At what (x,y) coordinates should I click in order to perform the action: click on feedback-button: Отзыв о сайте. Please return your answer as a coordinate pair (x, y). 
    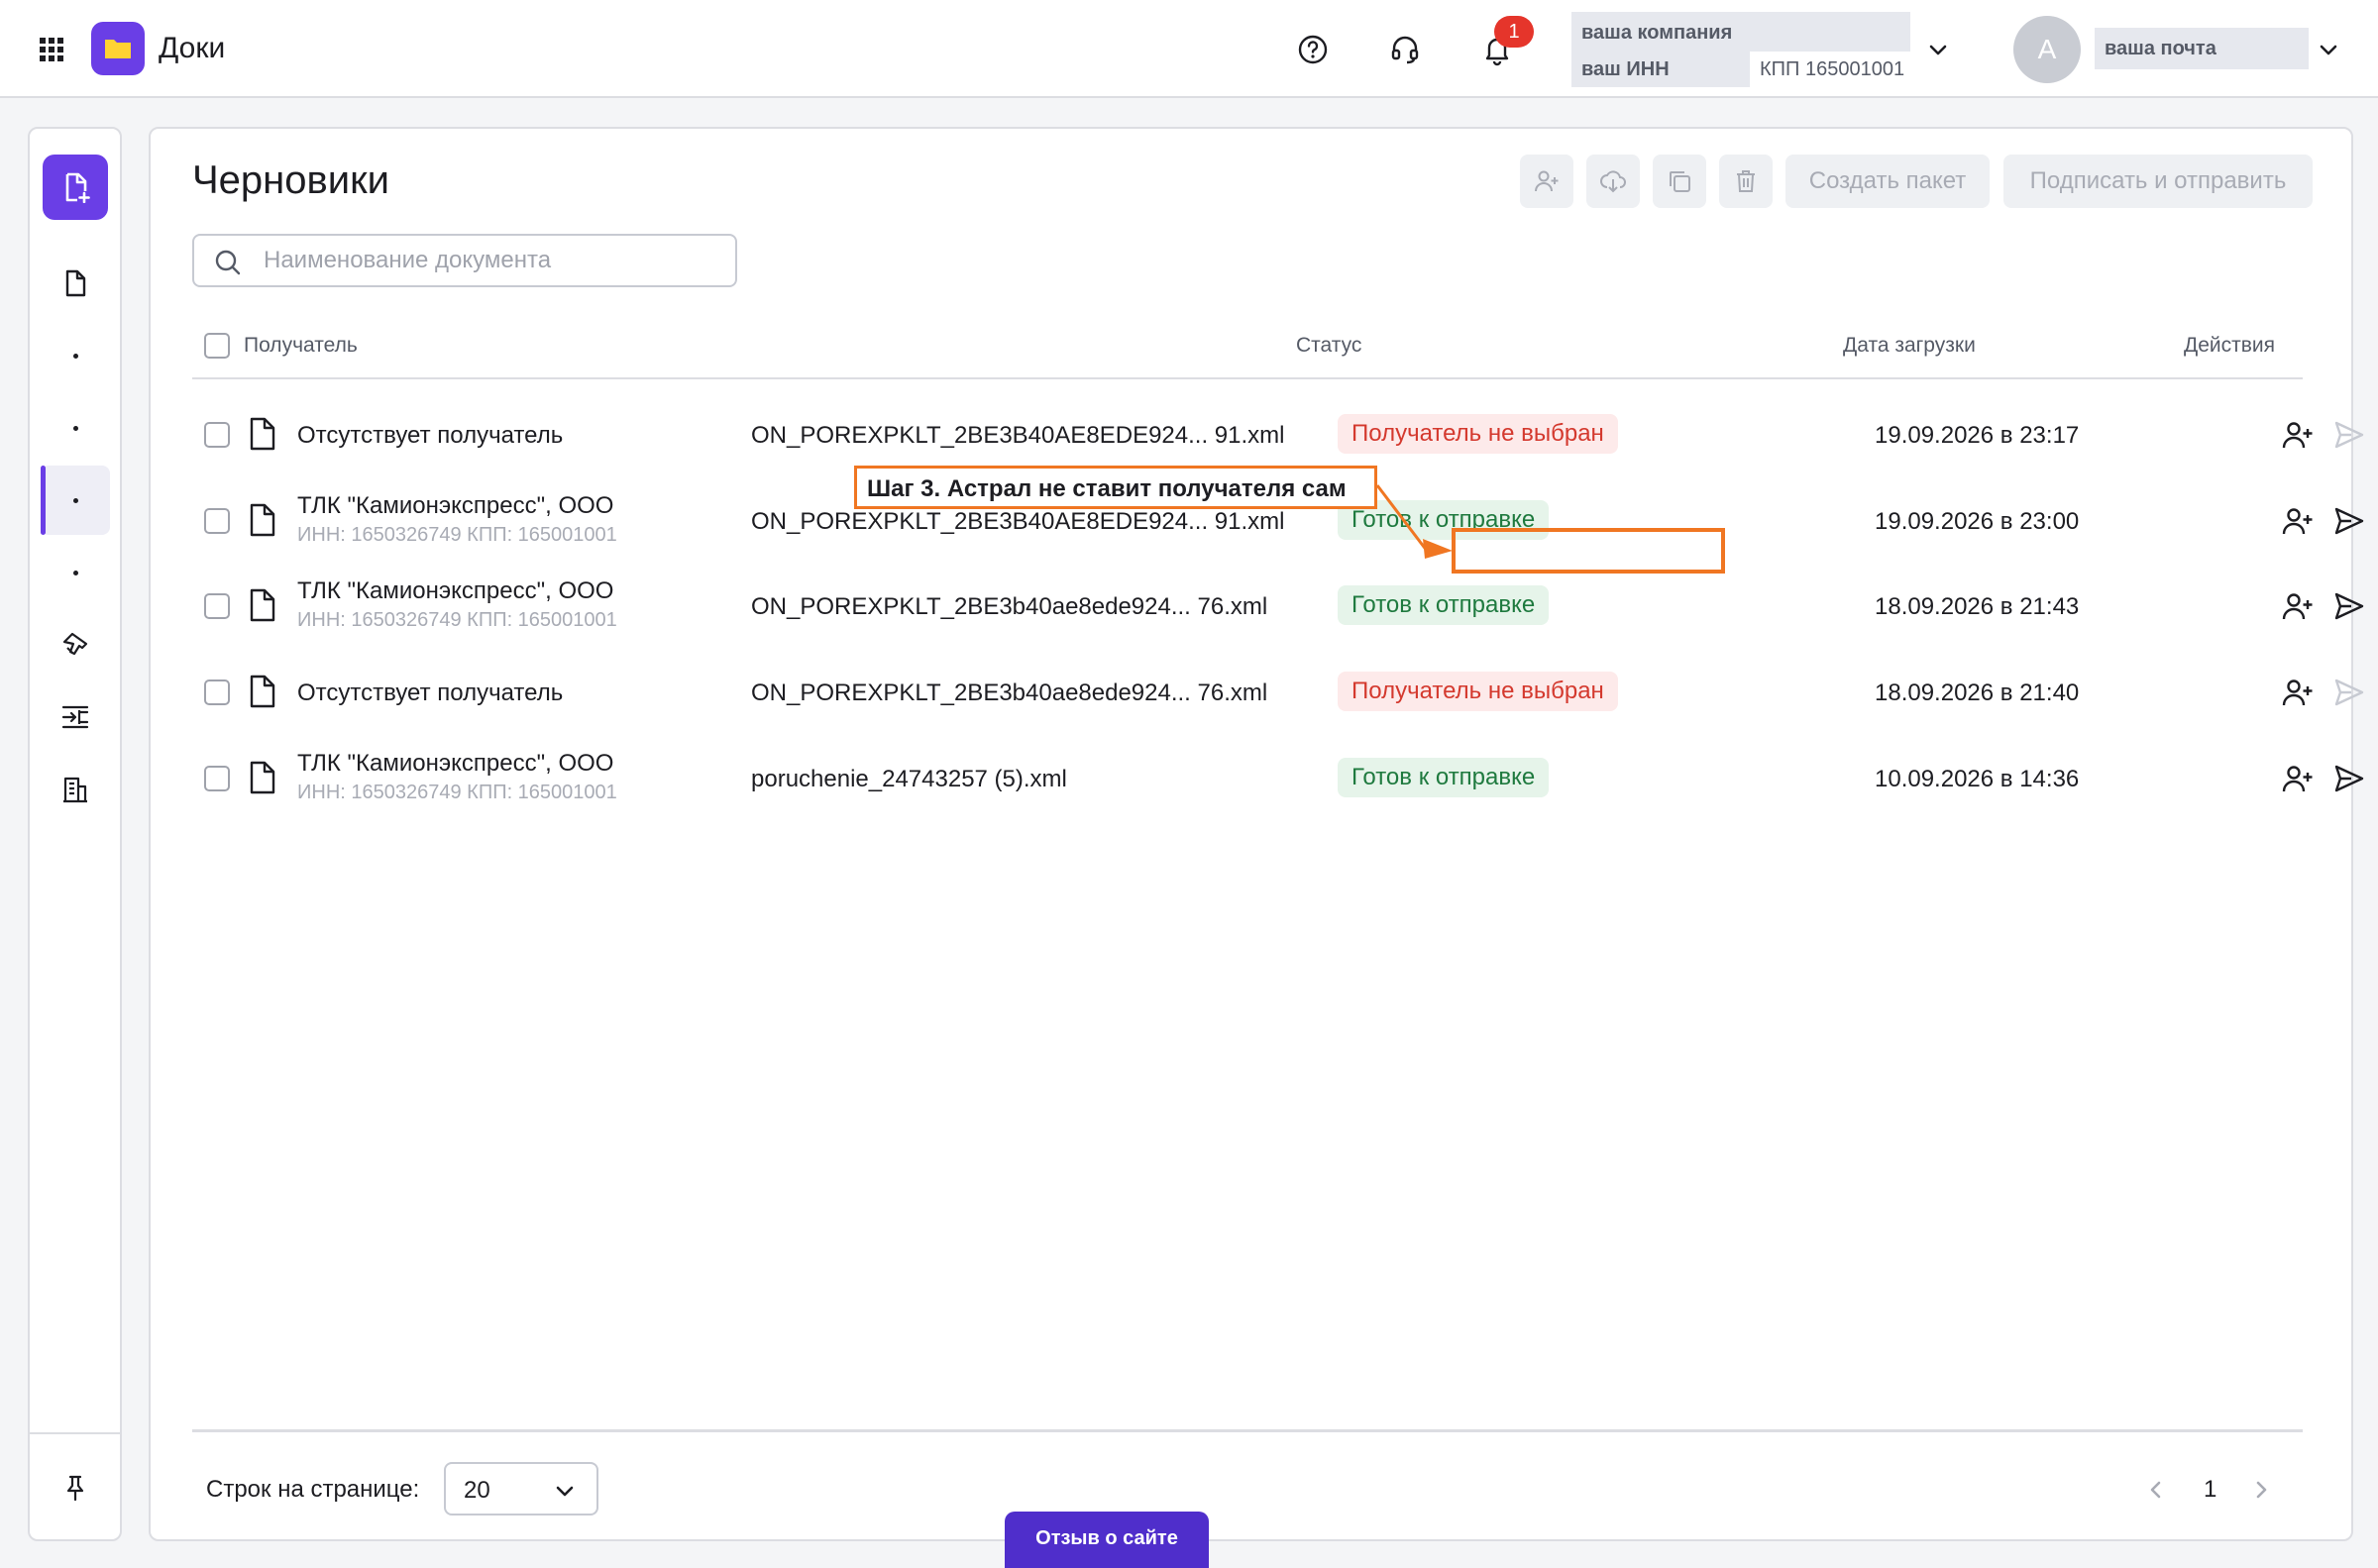
    Looking at the image, I should click on (1107, 1540).